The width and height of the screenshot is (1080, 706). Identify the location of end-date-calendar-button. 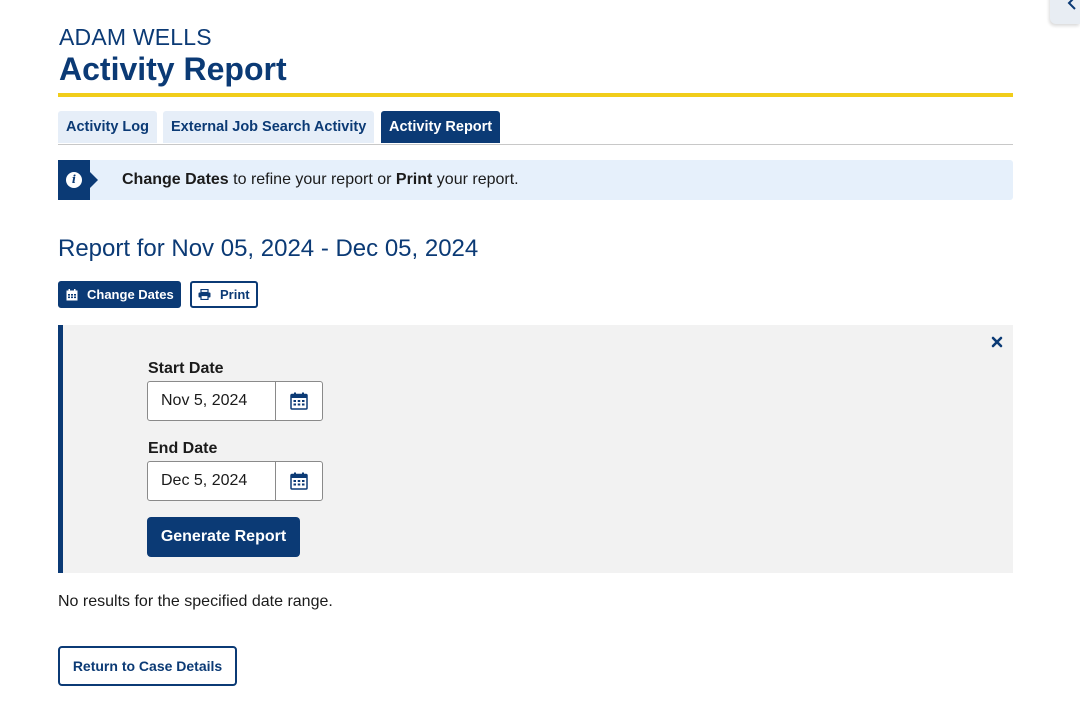
(298, 481).